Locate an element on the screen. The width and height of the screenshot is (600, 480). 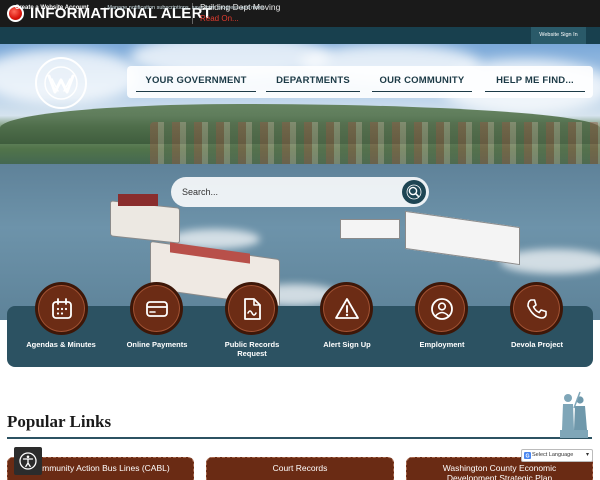
search-icon is located at coordinates (414, 192).